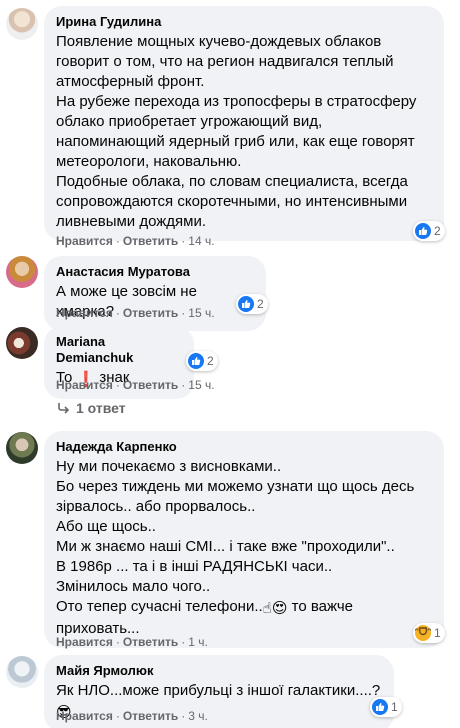 This screenshot has height=728, width=460. I want to click on replies-count-label: 1 ответ, so click(101, 408).